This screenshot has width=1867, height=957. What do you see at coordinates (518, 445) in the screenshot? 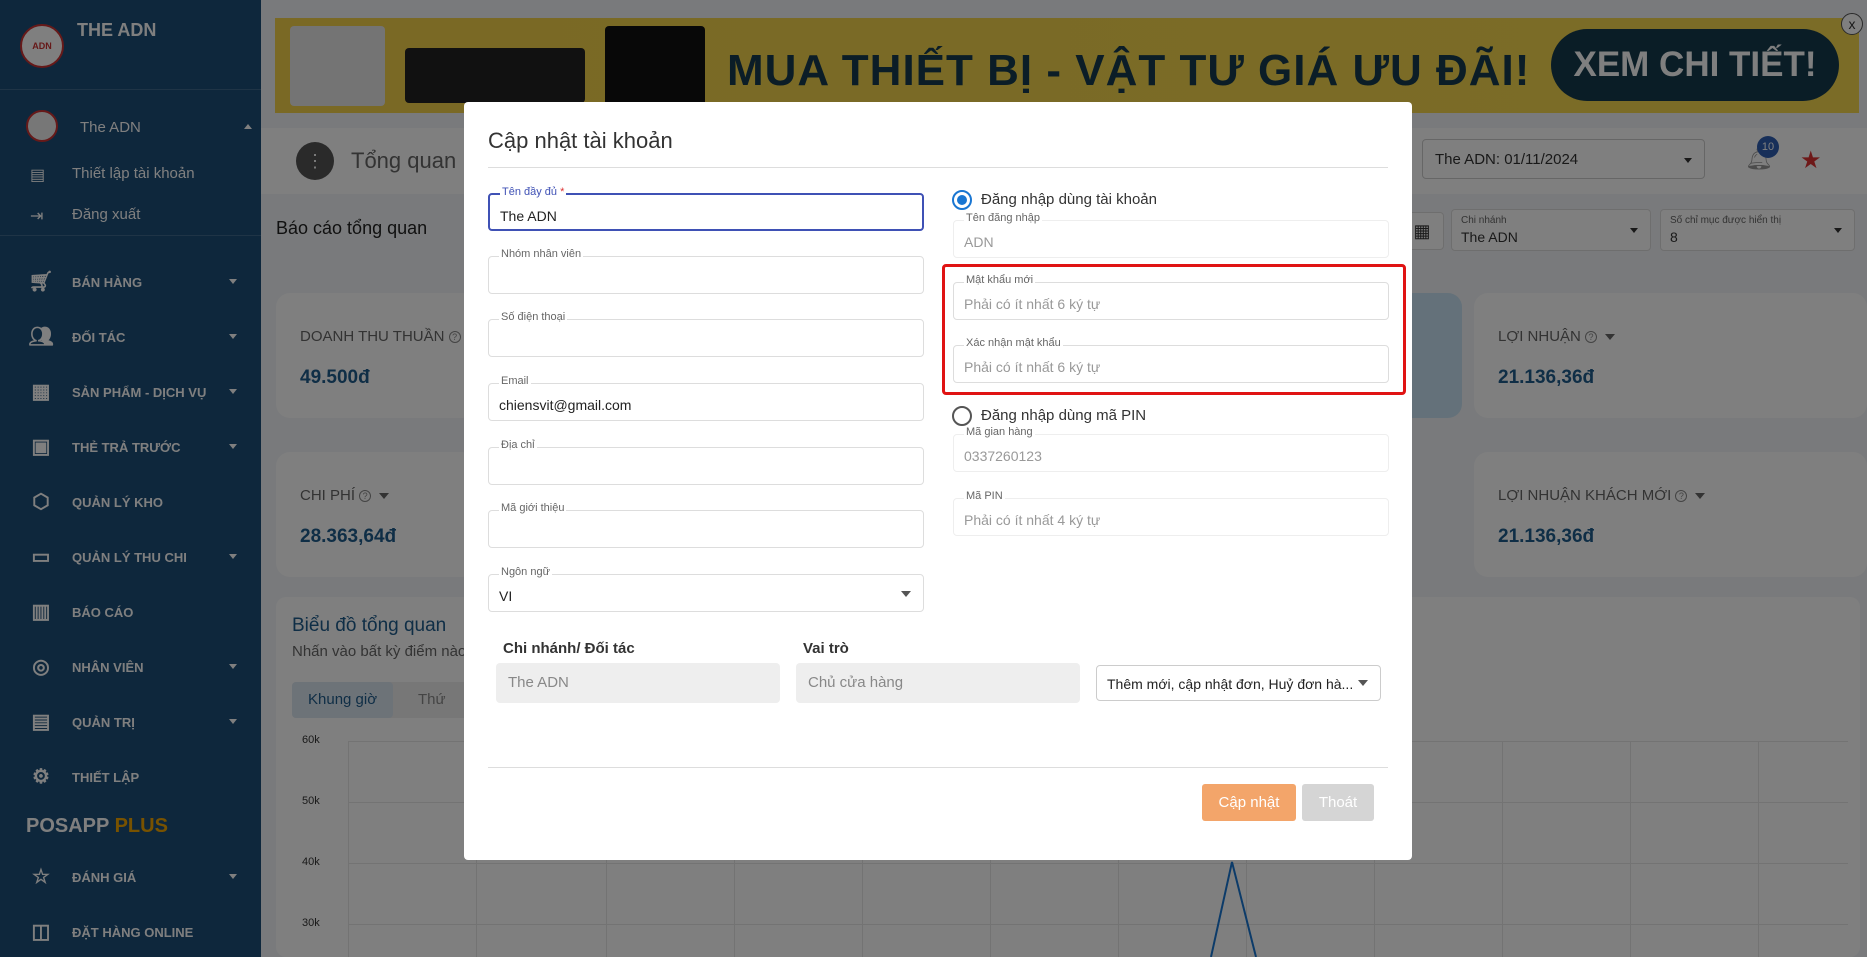
I see `field-label: Địa chỉ` at bounding box center [518, 445].